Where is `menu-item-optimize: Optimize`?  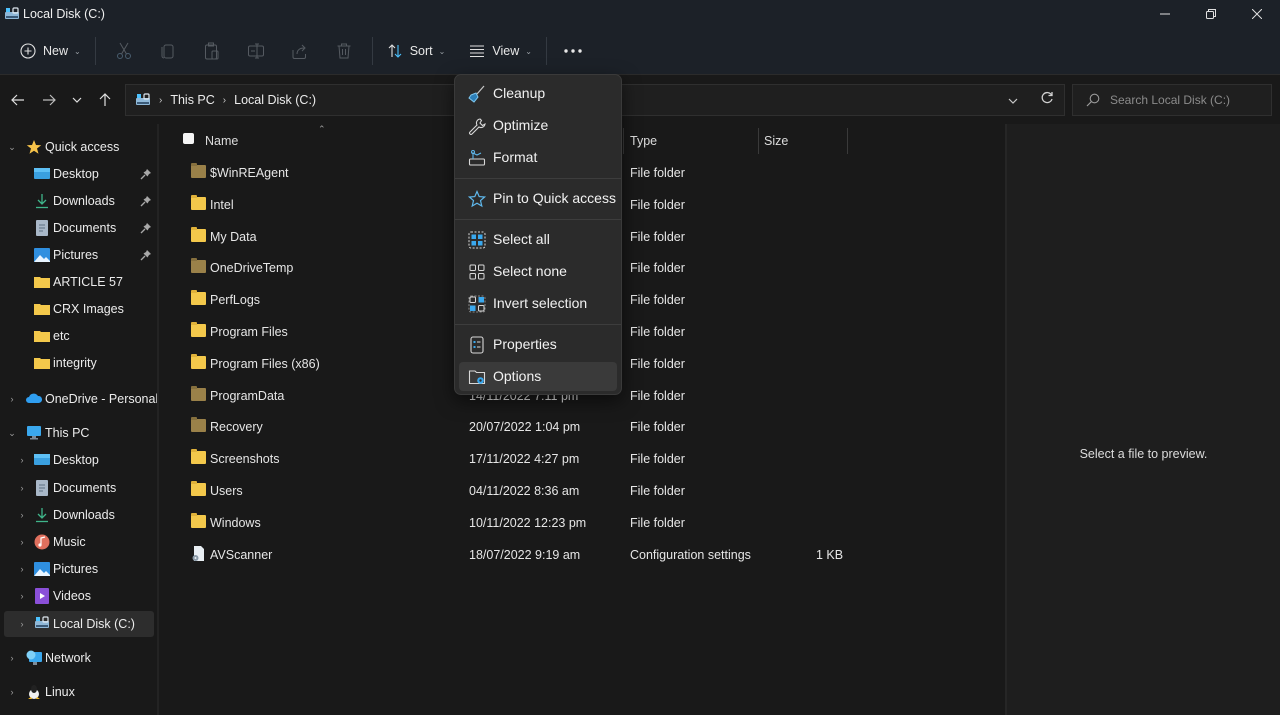 menu-item-optimize: Optimize is located at coordinates (538, 125).